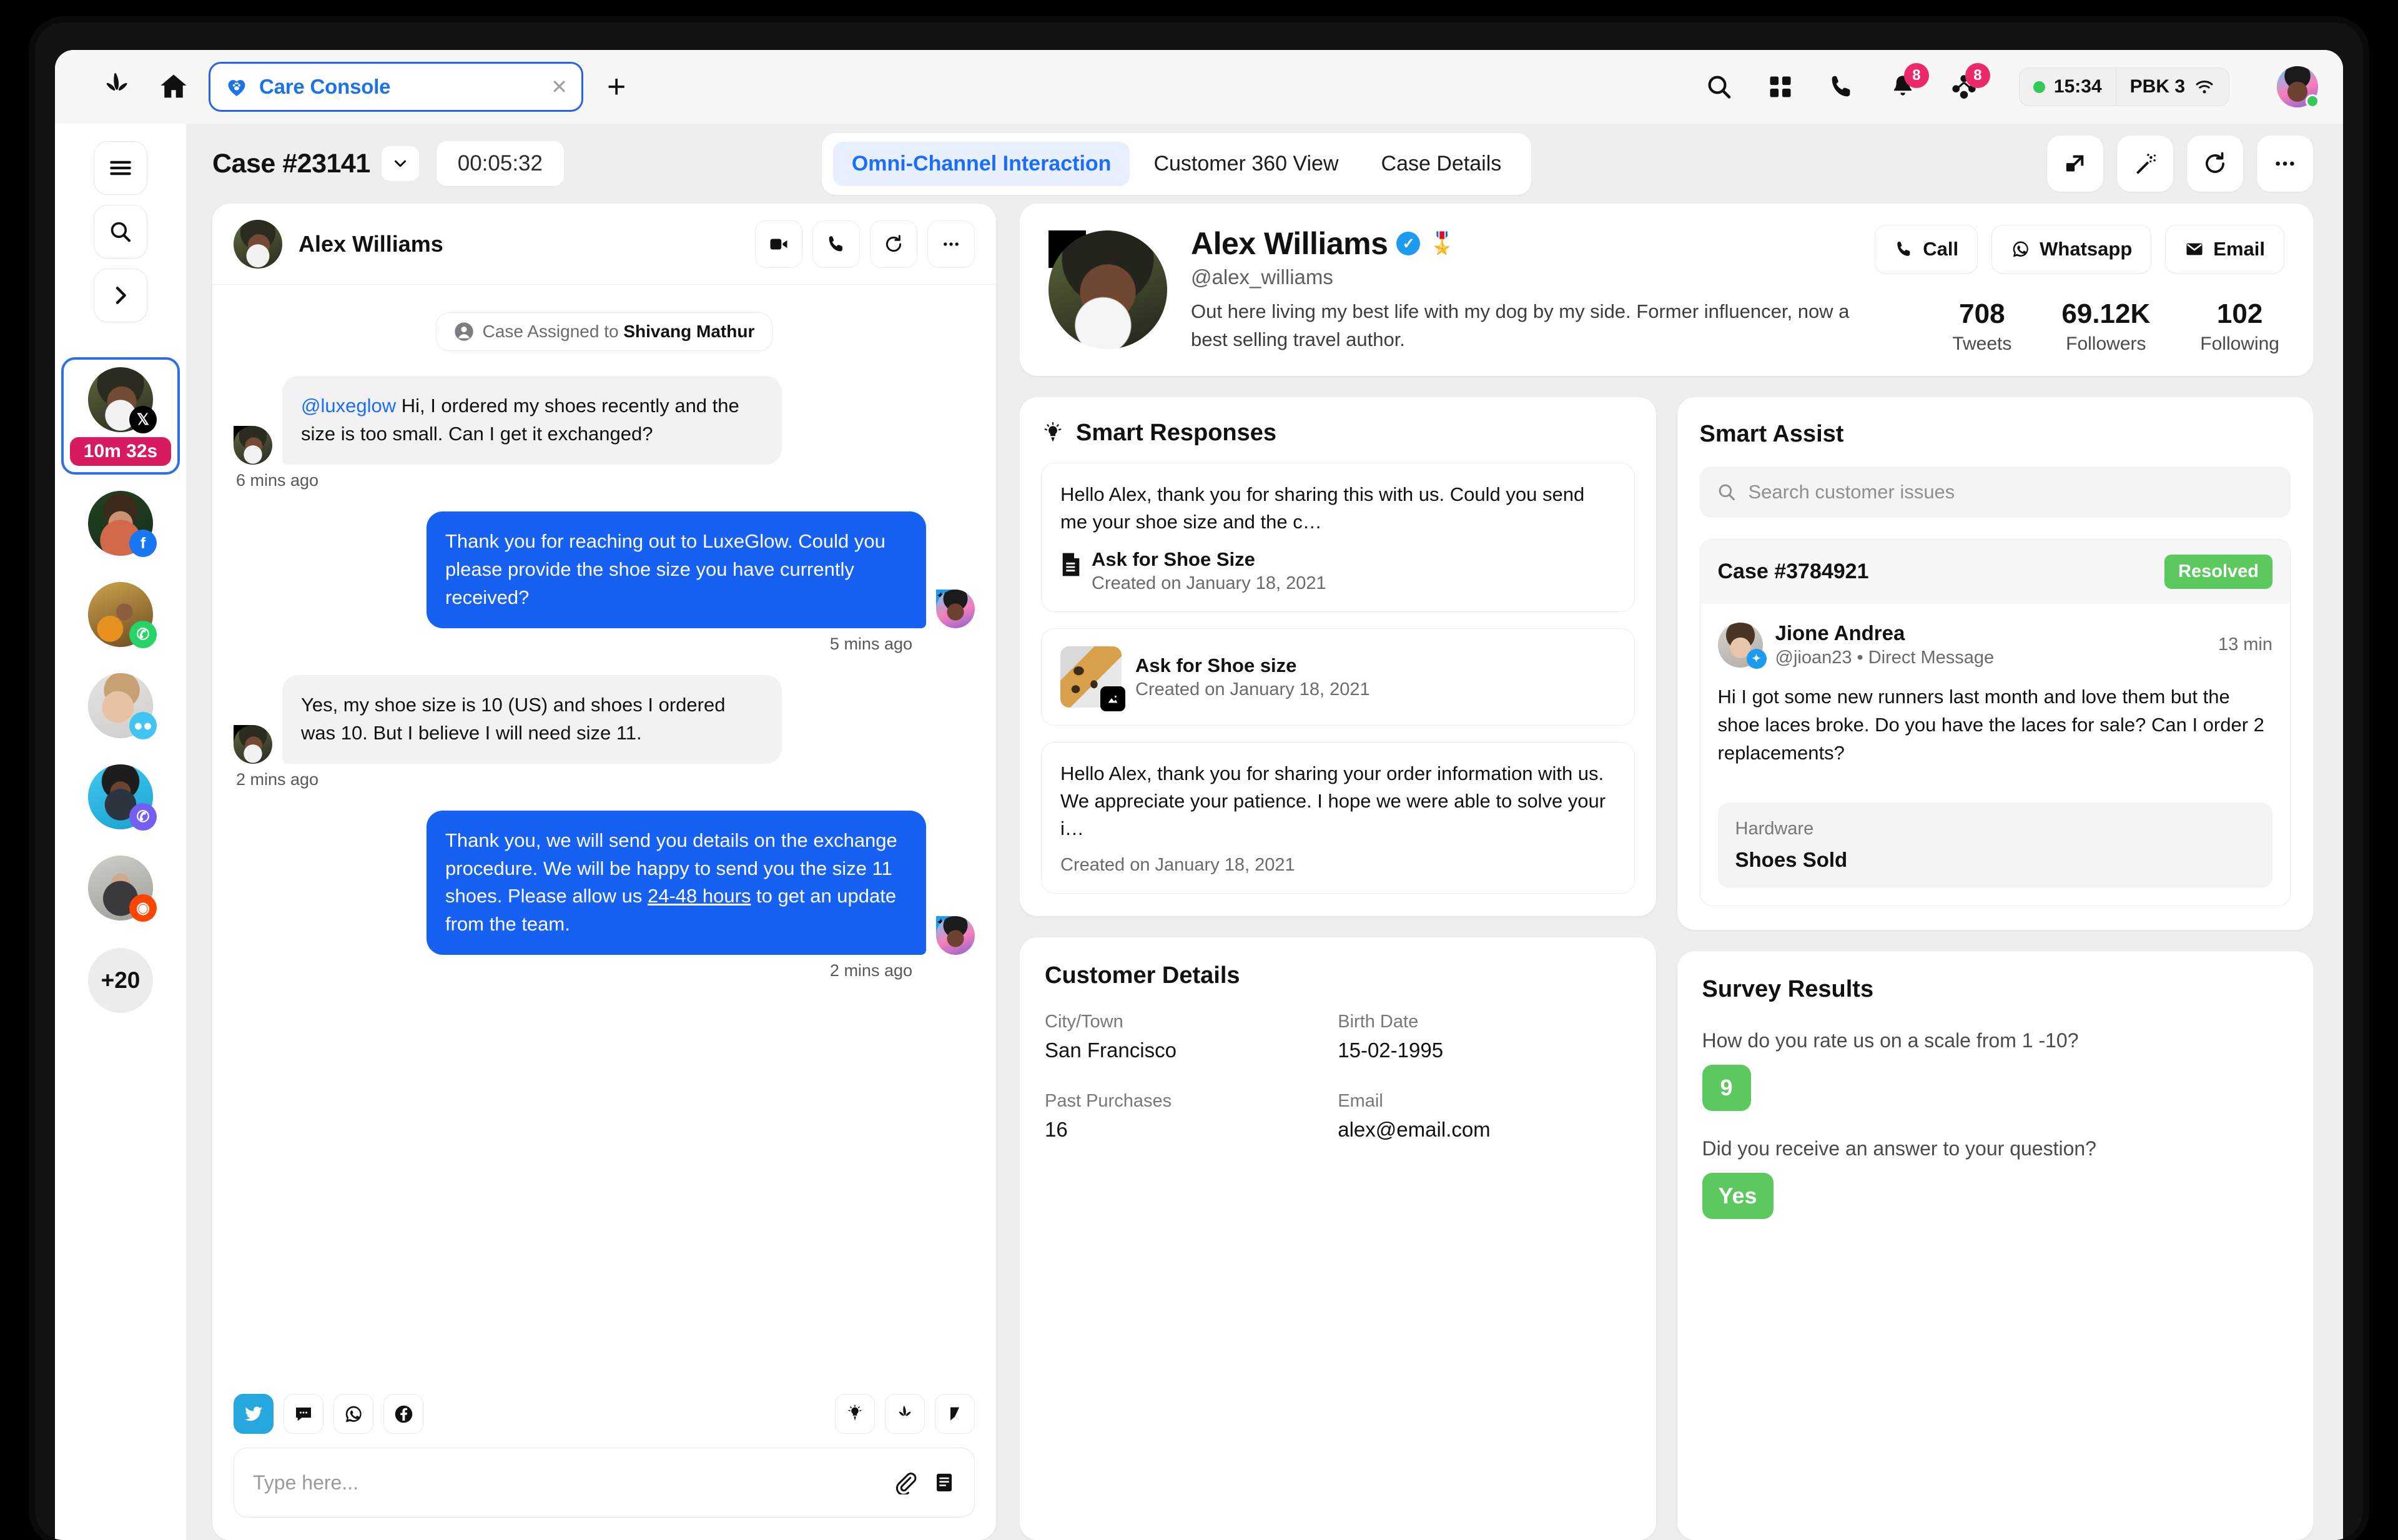 The width and height of the screenshot is (2398, 1540). Describe the element at coordinates (120, 168) in the screenshot. I see `menu-icon` at that location.